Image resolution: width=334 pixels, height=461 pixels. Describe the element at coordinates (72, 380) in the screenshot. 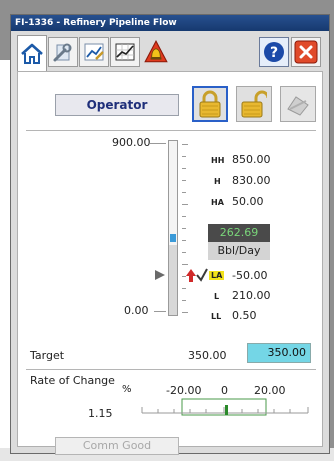

I see `roc-label: Rate of Change` at that location.